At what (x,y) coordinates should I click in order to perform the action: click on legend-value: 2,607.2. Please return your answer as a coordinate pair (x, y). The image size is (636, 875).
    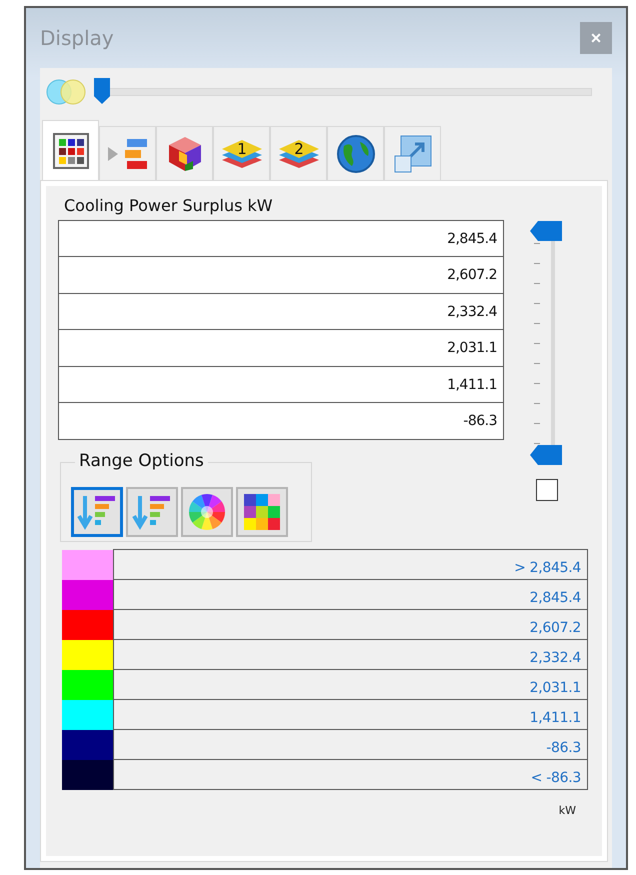
    Looking at the image, I should click on (350, 624).